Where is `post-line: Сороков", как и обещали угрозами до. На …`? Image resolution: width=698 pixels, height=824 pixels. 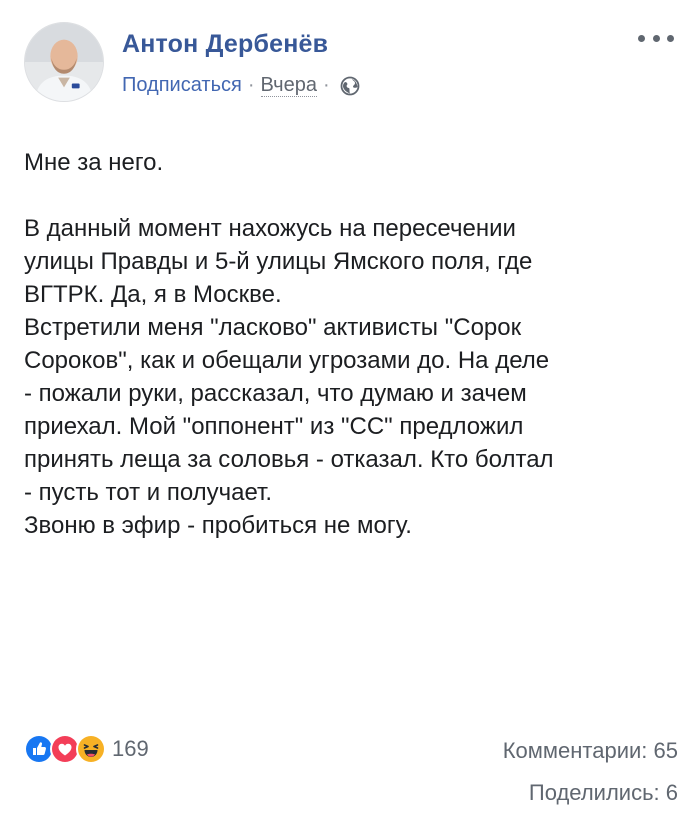
post-line: Сороков", как и обещали угрозами до. На … is located at coordinates (287, 360).